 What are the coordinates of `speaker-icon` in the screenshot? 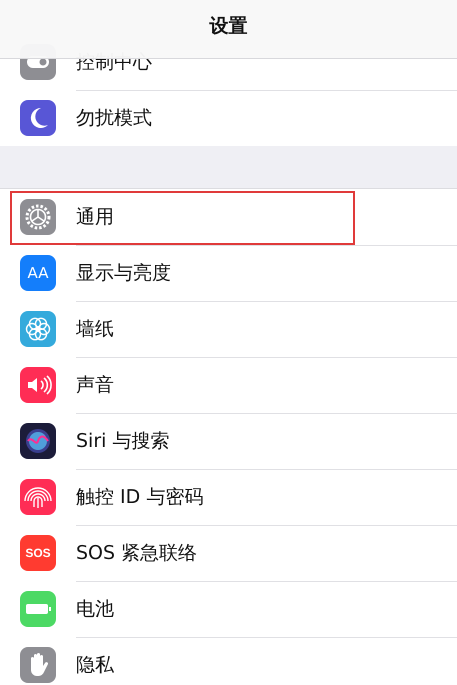 It's located at (38, 385).